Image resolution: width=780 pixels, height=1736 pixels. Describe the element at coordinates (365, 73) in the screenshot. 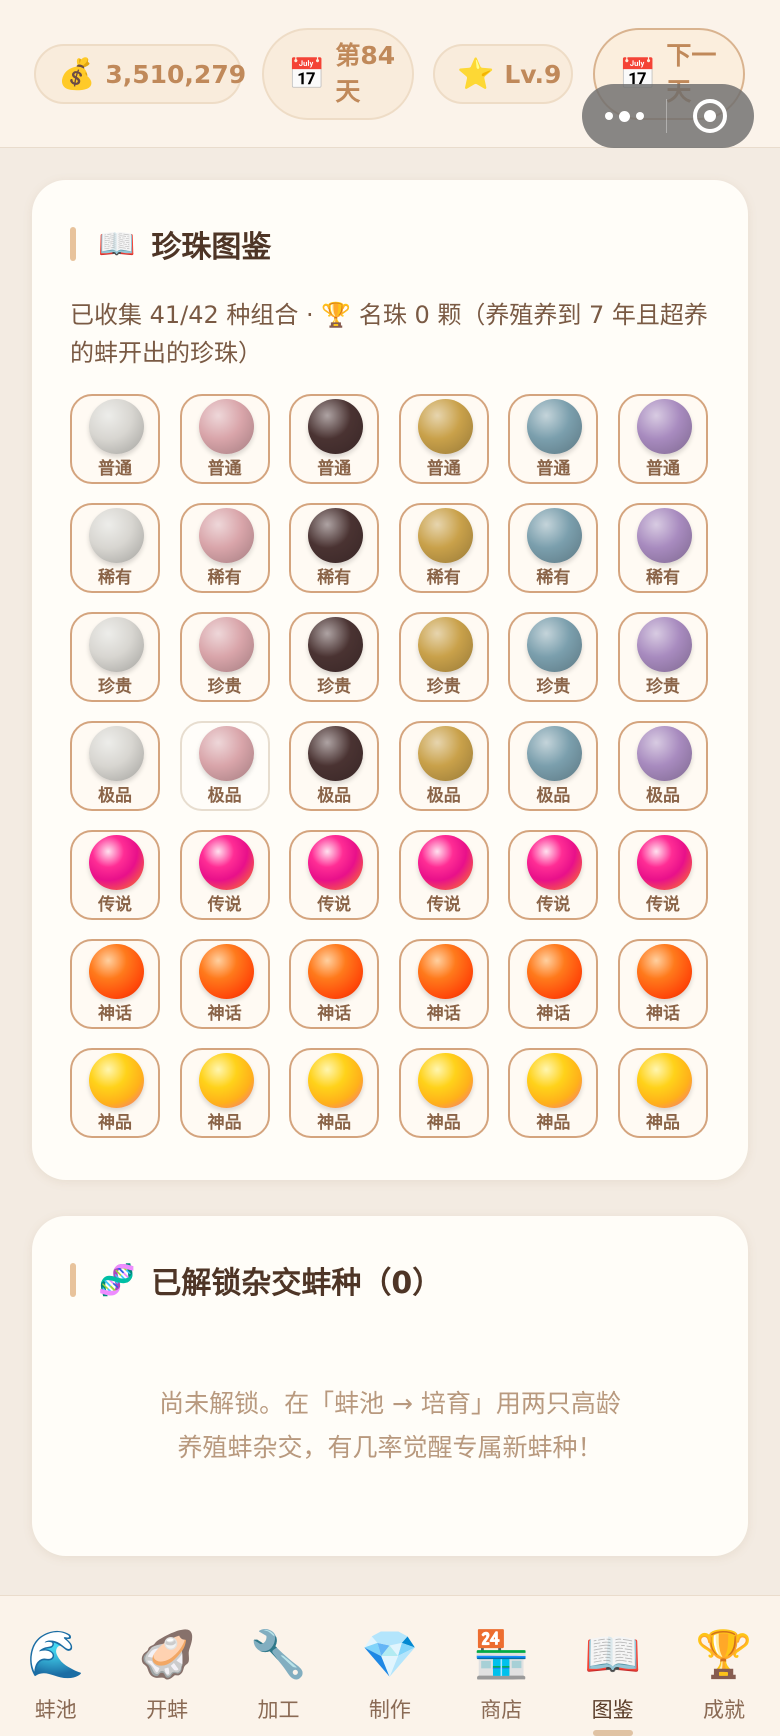

I see `day-label: 第84天` at that location.